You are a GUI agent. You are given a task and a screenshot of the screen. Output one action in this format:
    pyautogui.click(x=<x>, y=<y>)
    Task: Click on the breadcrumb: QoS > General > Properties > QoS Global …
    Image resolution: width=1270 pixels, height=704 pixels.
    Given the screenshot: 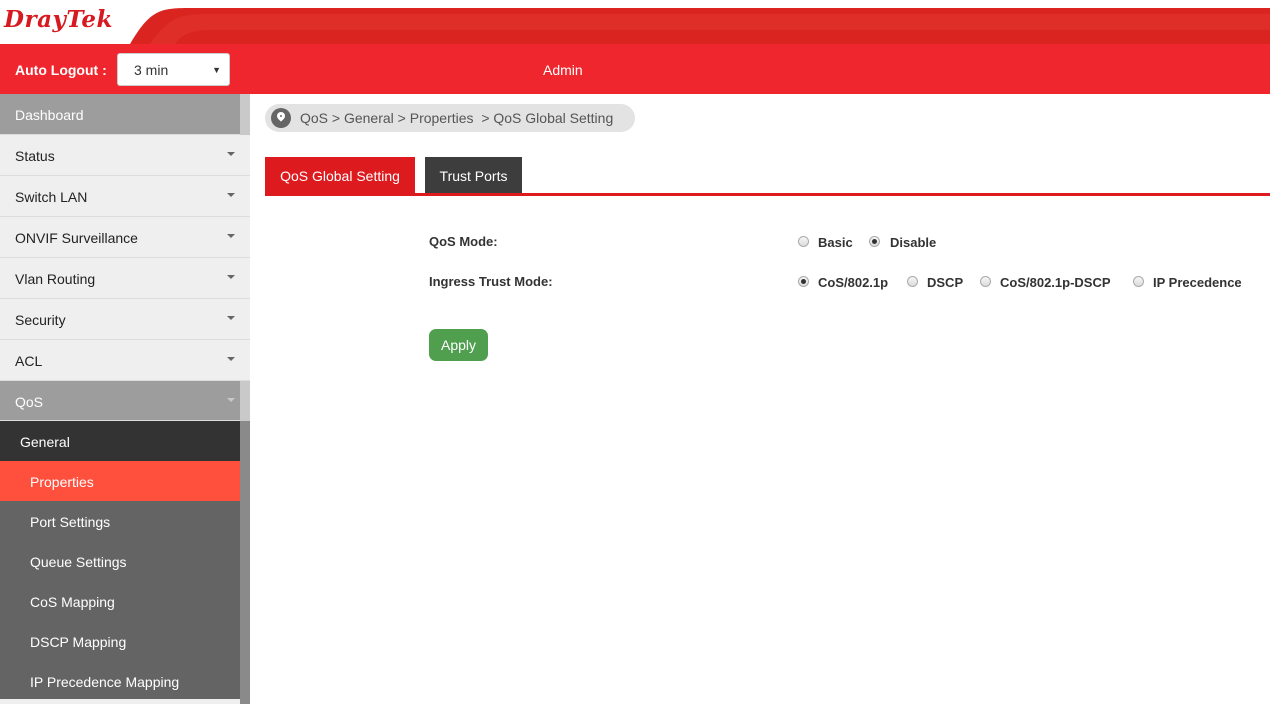 What is the action you would take?
    pyautogui.click(x=450, y=118)
    